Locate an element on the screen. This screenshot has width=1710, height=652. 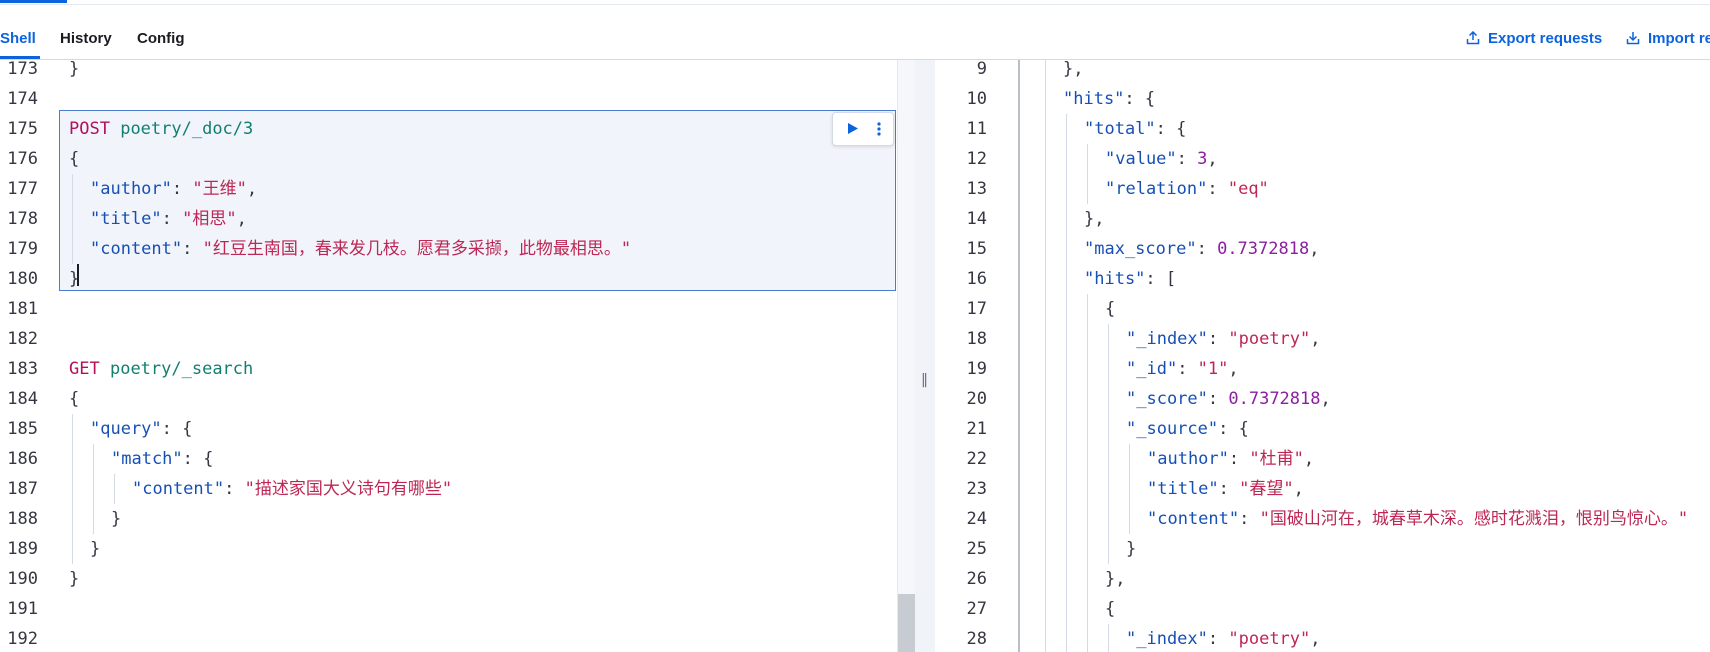
code-token: }, is located at coordinates (1094, 219).